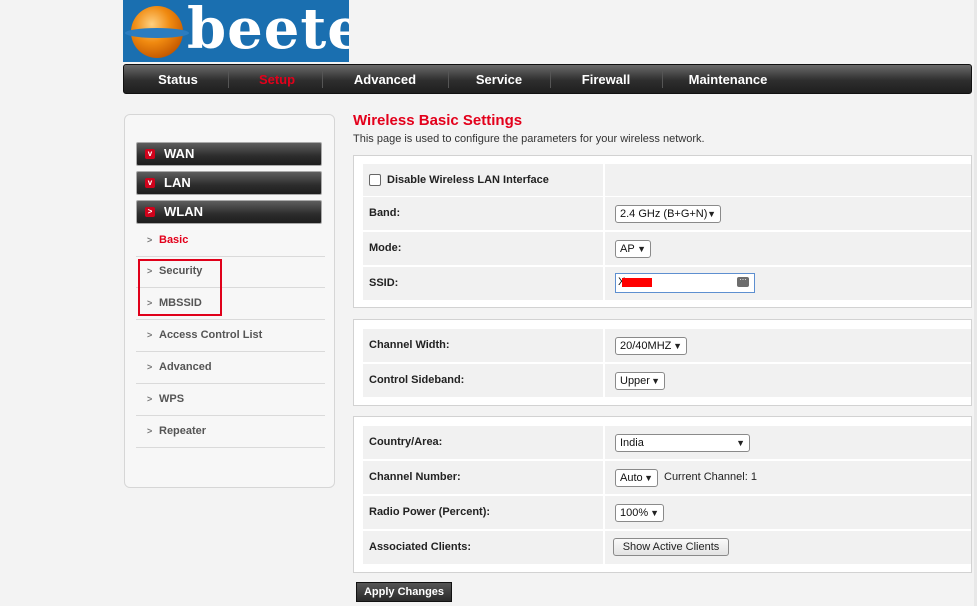 Image resolution: width=977 pixels, height=606 pixels. Describe the element at coordinates (685, 283) in the screenshot. I see `ssid-input: X ⋯` at that location.